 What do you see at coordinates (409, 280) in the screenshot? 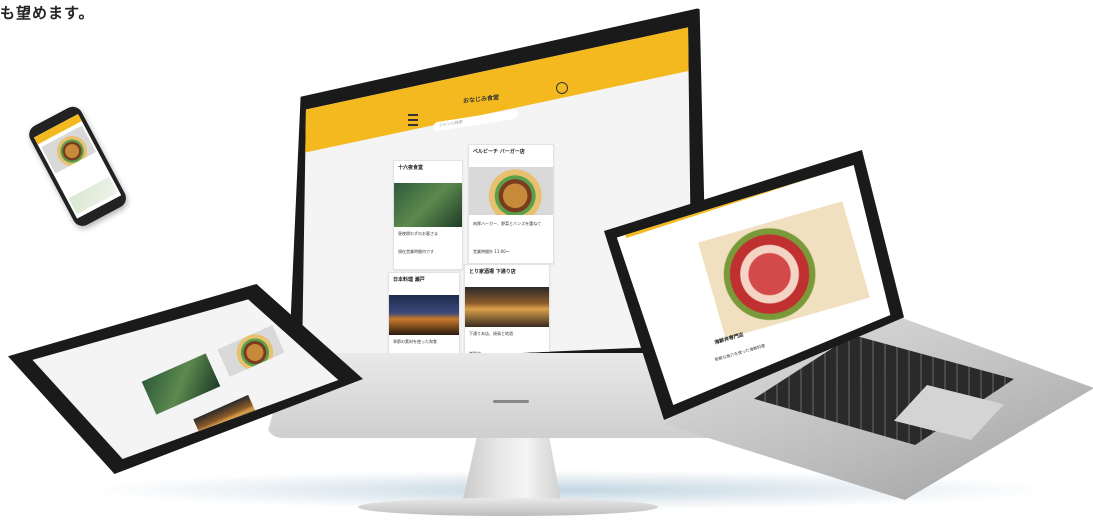
I see `card-title: 日本料理 瀬戸` at bounding box center [409, 280].